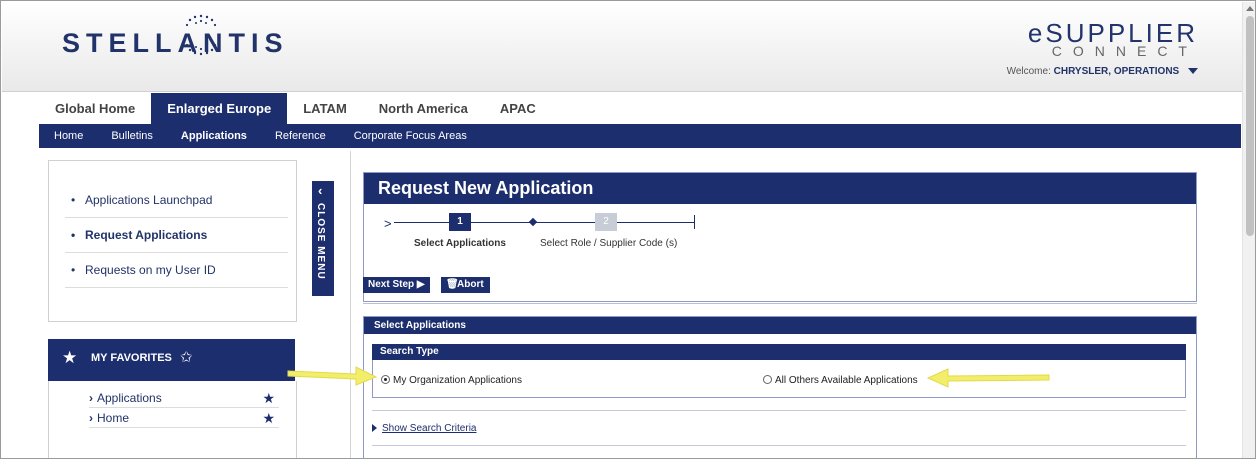 This screenshot has width=1256, height=459. What do you see at coordinates (419, 284) in the screenshot?
I see `play-icon: ▶` at bounding box center [419, 284].